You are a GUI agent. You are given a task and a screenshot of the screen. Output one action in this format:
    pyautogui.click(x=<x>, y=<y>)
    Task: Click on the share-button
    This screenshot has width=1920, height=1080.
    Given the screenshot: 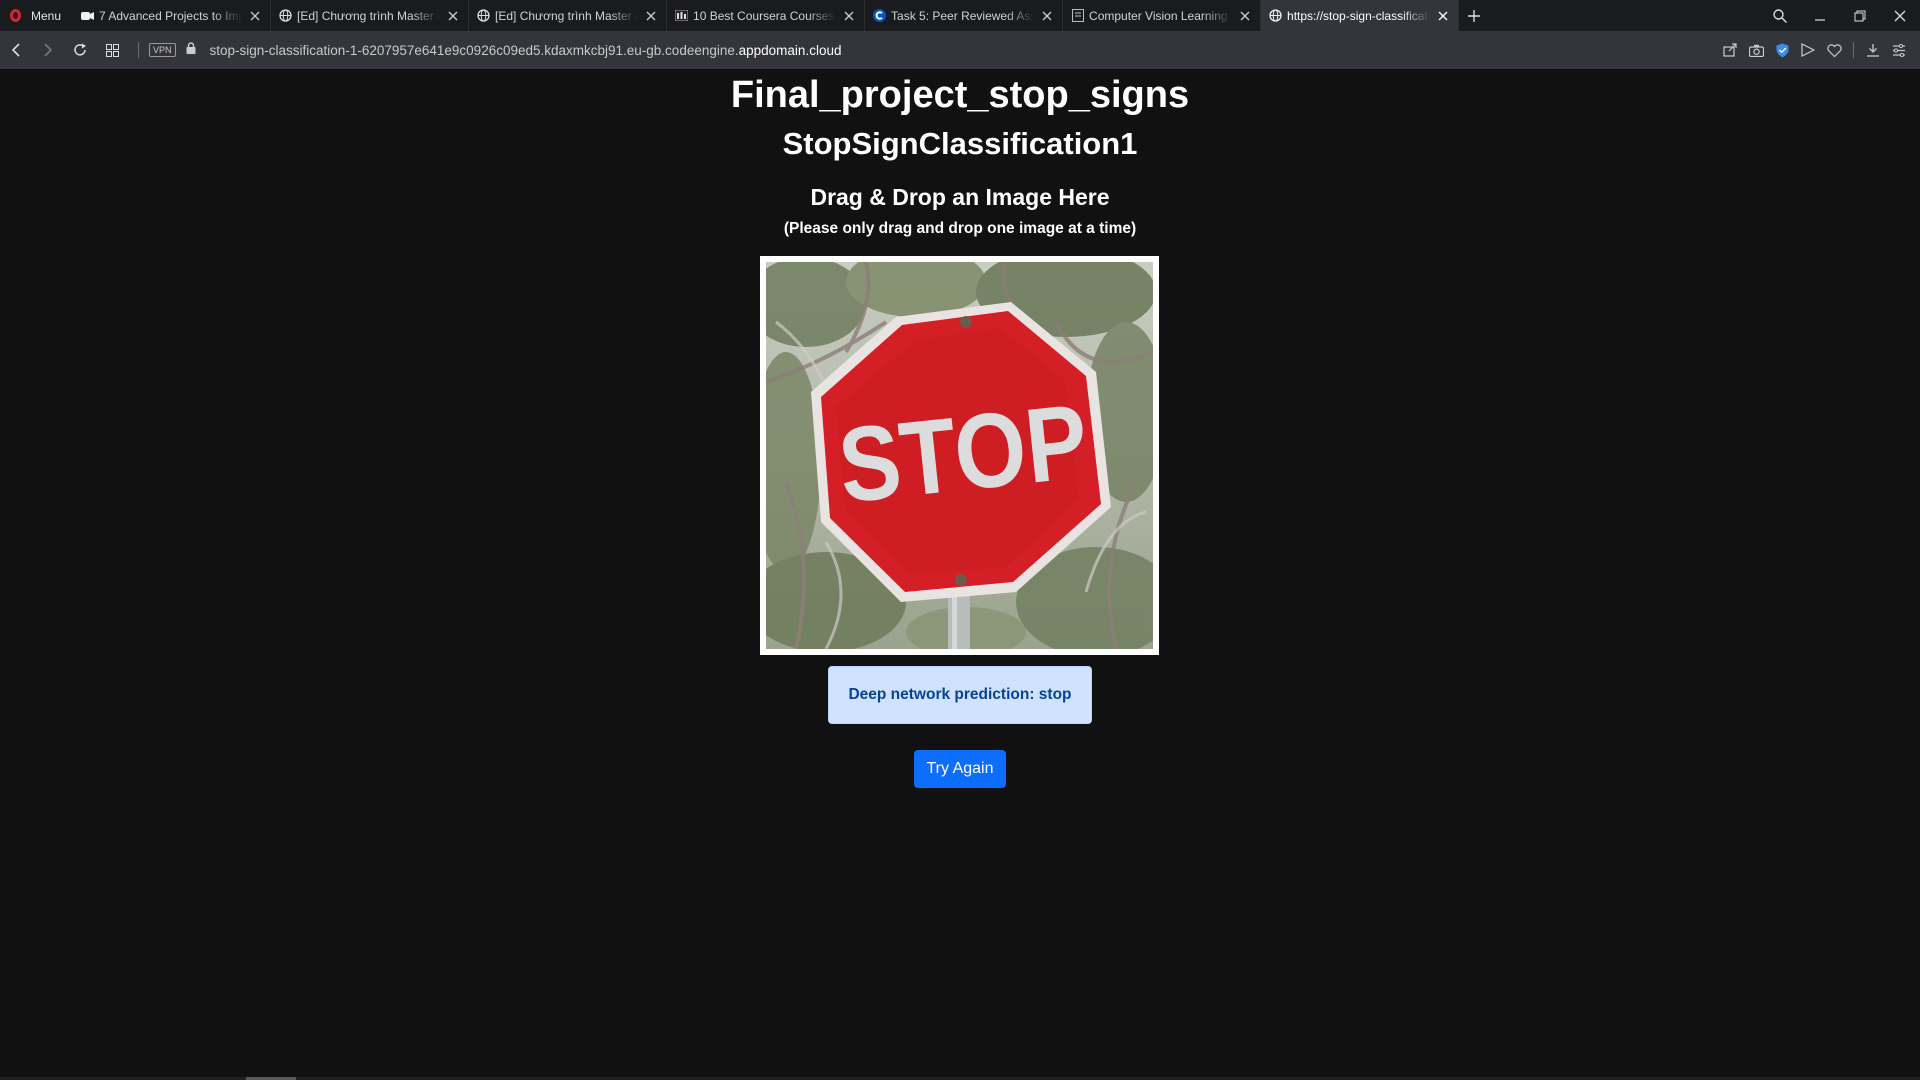 What is the action you would take?
    pyautogui.click(x=1730, y=50)
    